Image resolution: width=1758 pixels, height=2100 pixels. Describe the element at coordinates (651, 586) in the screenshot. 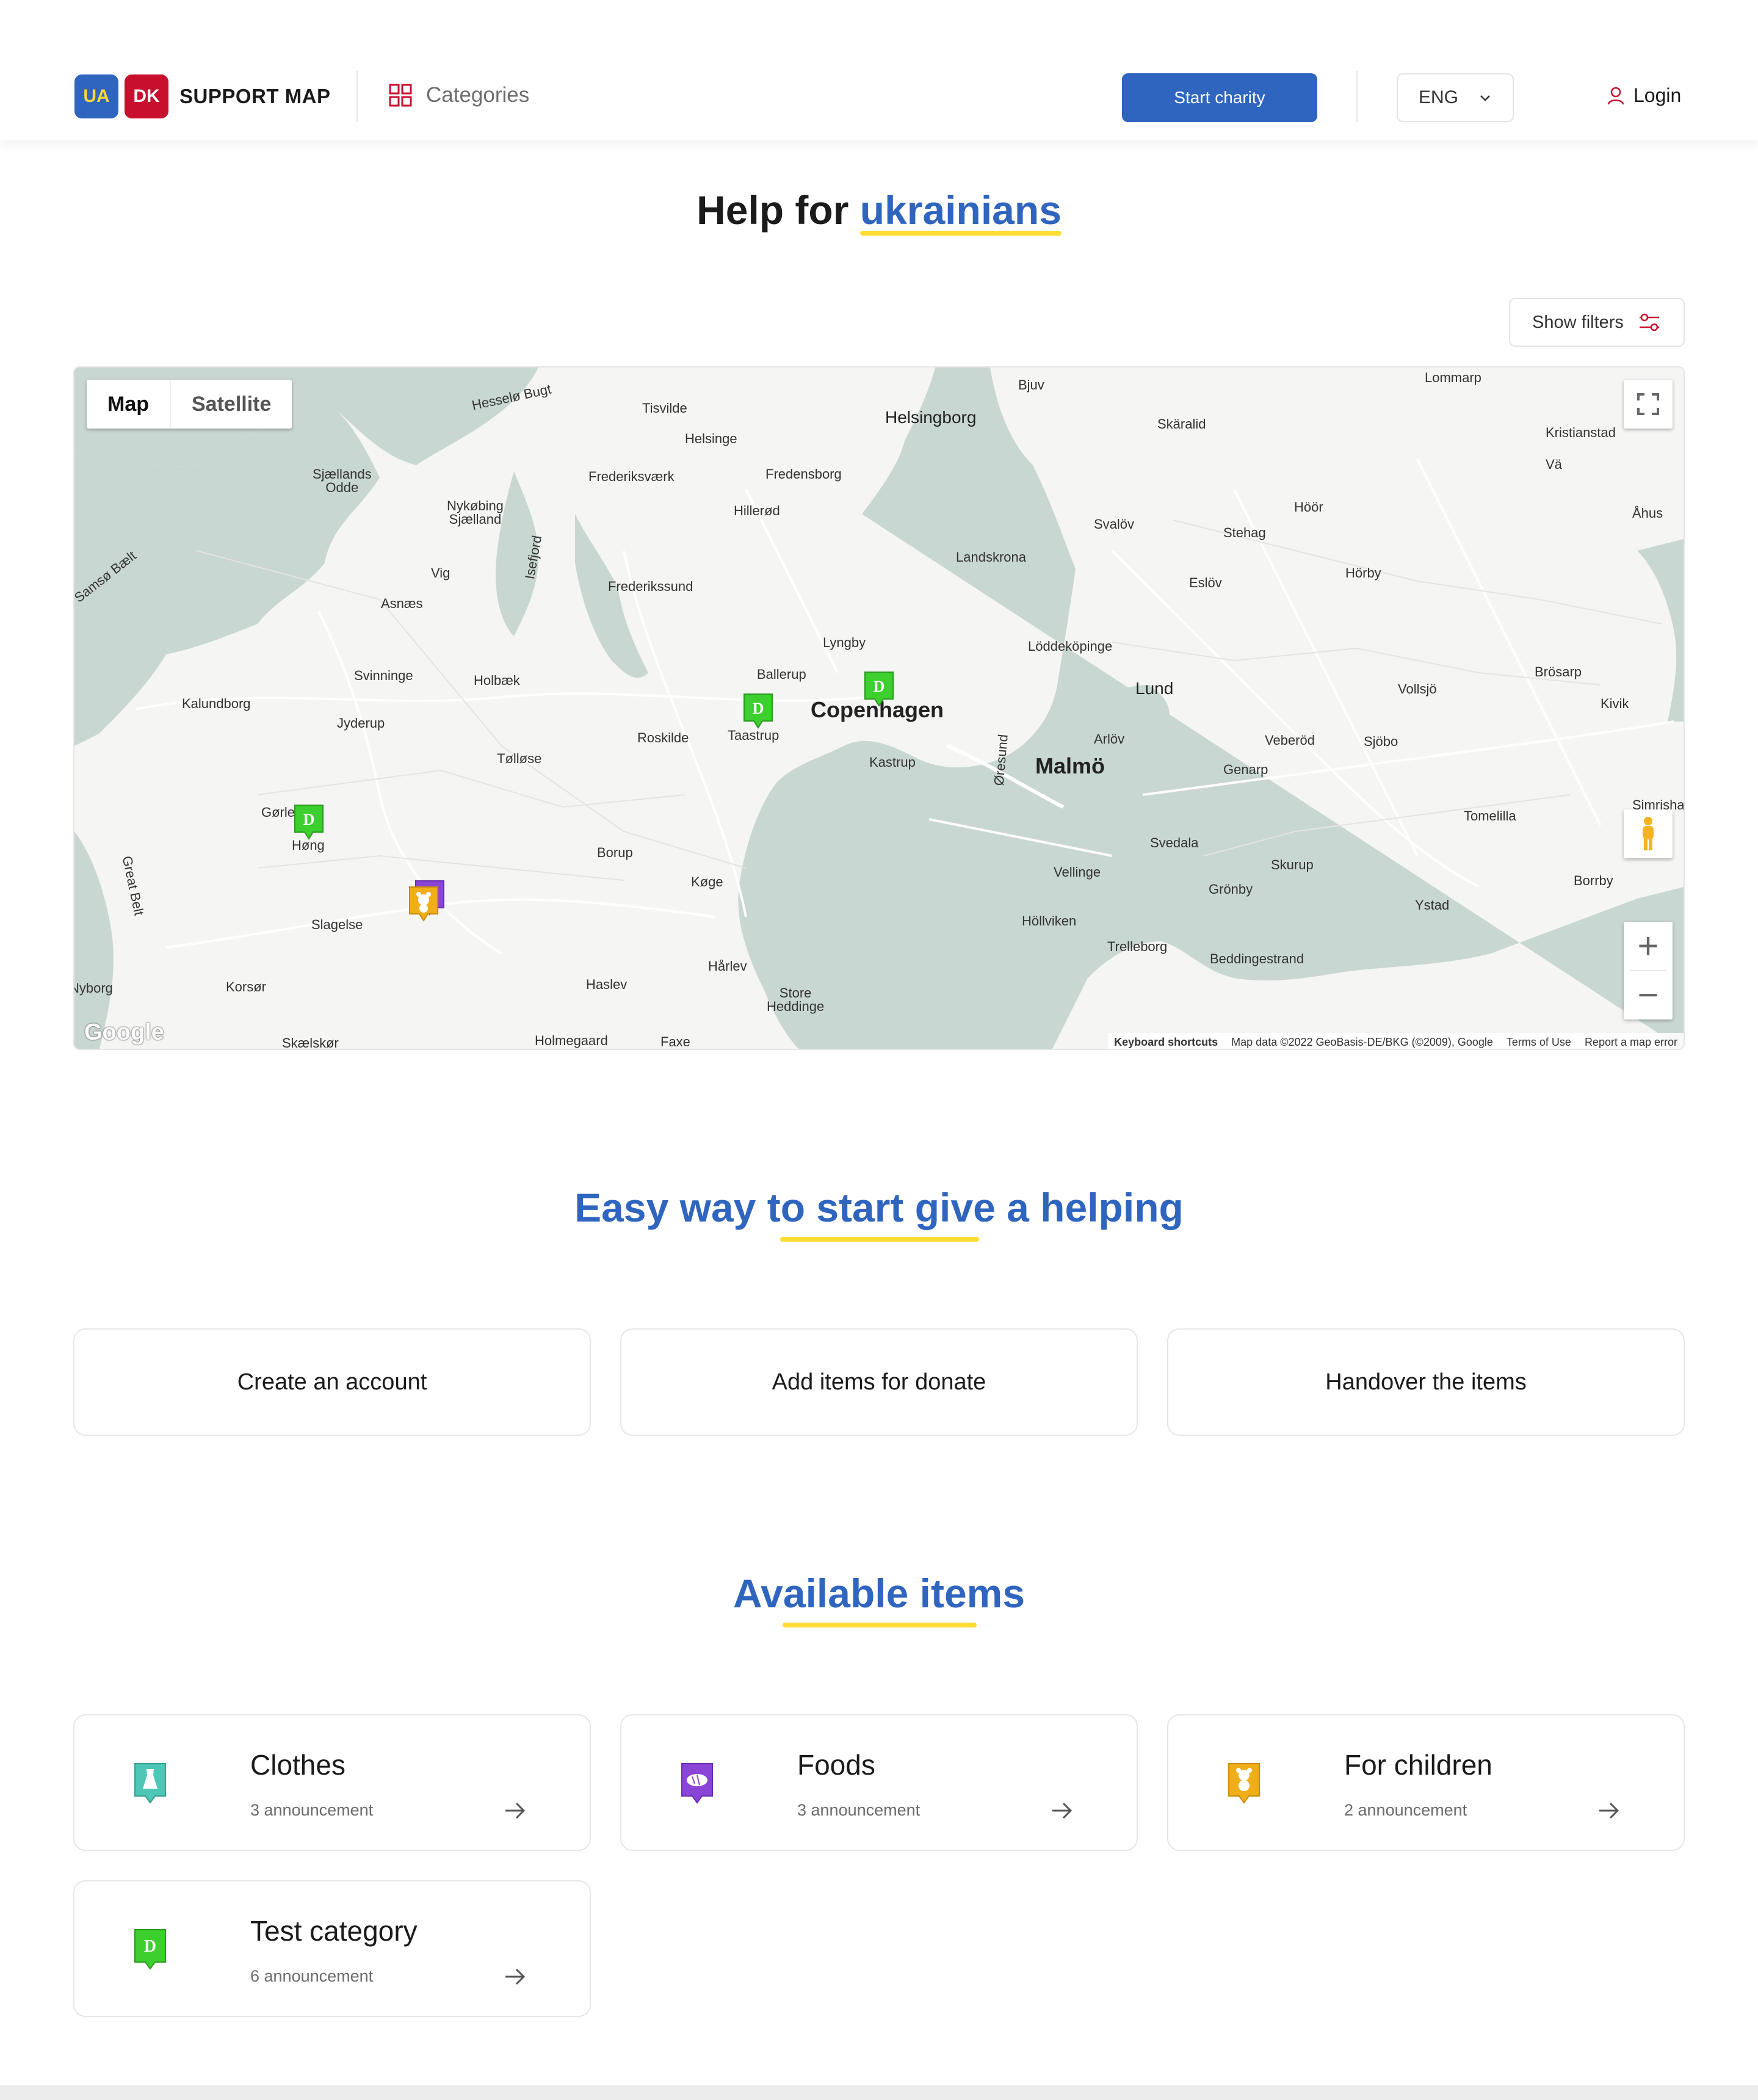

I see `map-label-frederikssund: Frederikssund` at that location.